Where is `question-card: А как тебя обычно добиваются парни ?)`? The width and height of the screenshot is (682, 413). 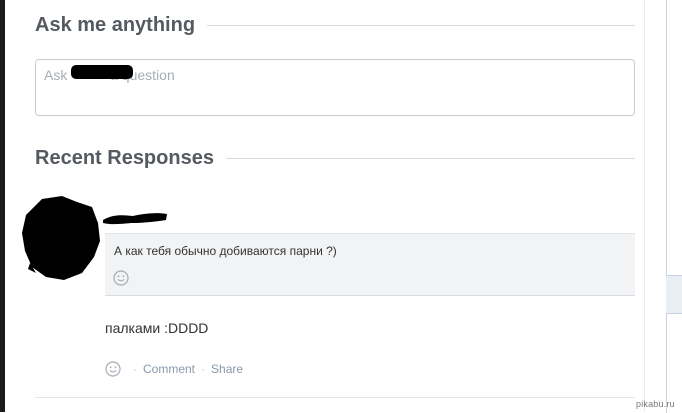
question-card: А как тебя обычно добиваются парни ?) is located at coordinates (370, 264).